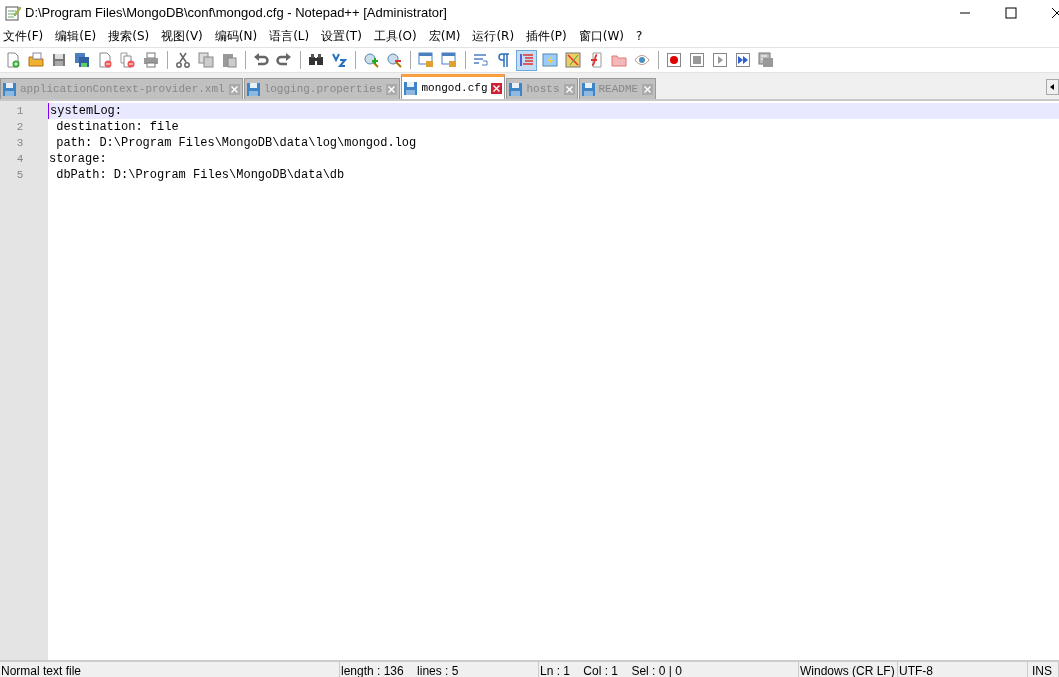 Image resolution: width=1059 pixels, height=677 pixels. I want to click on menu-item: 编码(N), so click(238, 36).